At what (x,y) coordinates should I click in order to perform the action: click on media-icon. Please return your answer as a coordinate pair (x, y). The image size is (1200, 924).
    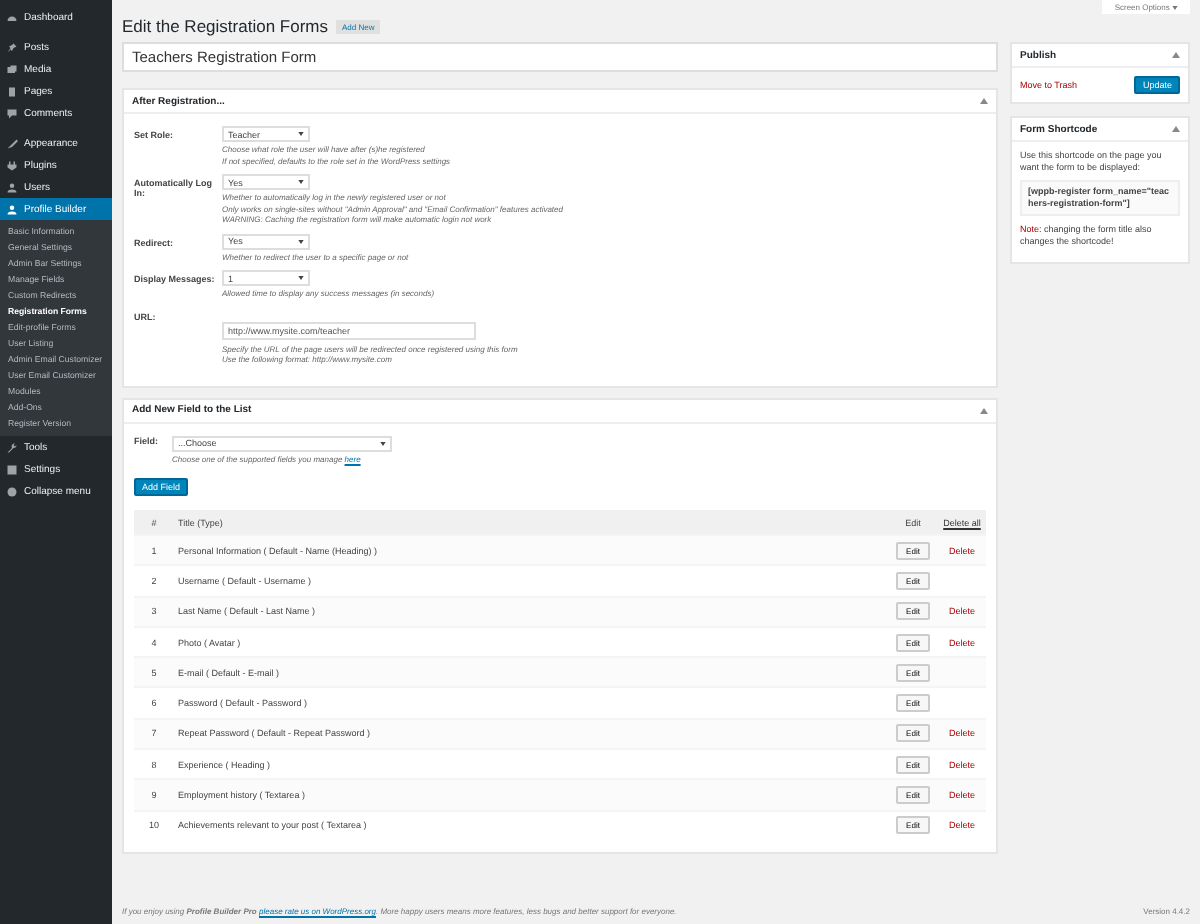
    Looking at the image, I should click on (12, 69).